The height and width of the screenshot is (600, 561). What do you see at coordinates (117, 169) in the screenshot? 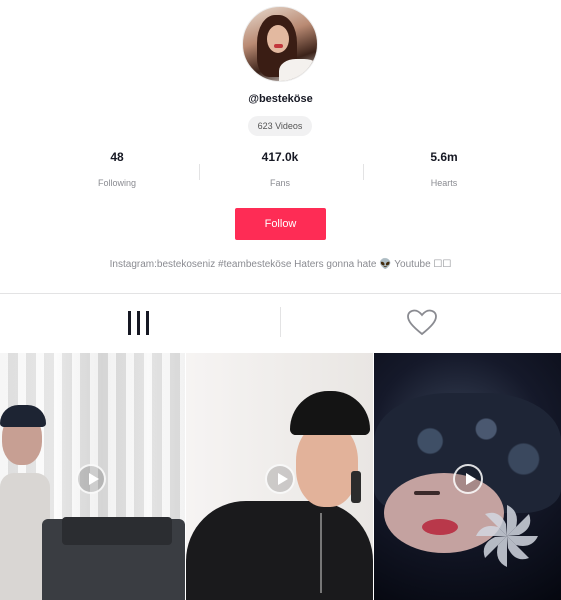
I see `stat-following: 48 Following` at bounding box center [117, 169].